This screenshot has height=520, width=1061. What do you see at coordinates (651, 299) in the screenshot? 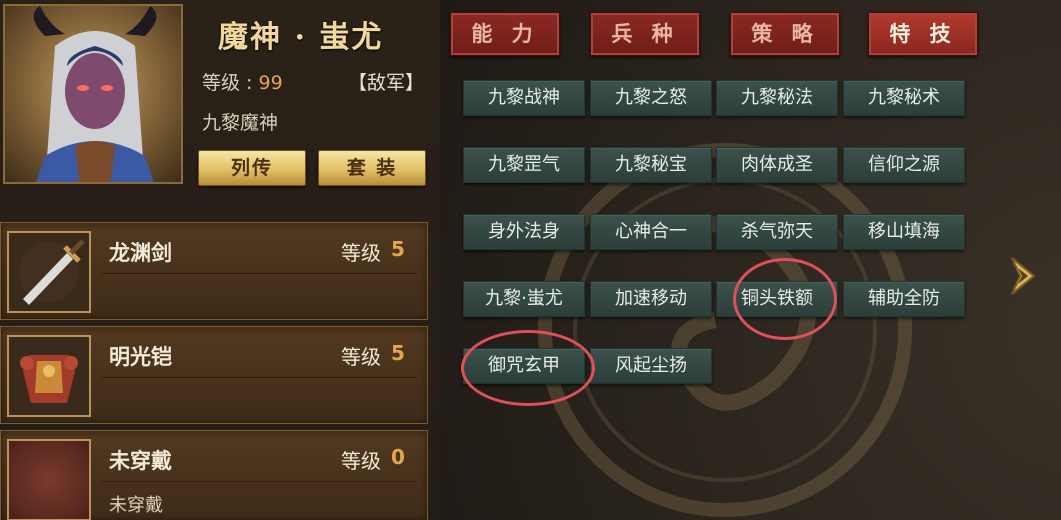
I see `skill-button: 加速移动` at bounding box center [651, 299].